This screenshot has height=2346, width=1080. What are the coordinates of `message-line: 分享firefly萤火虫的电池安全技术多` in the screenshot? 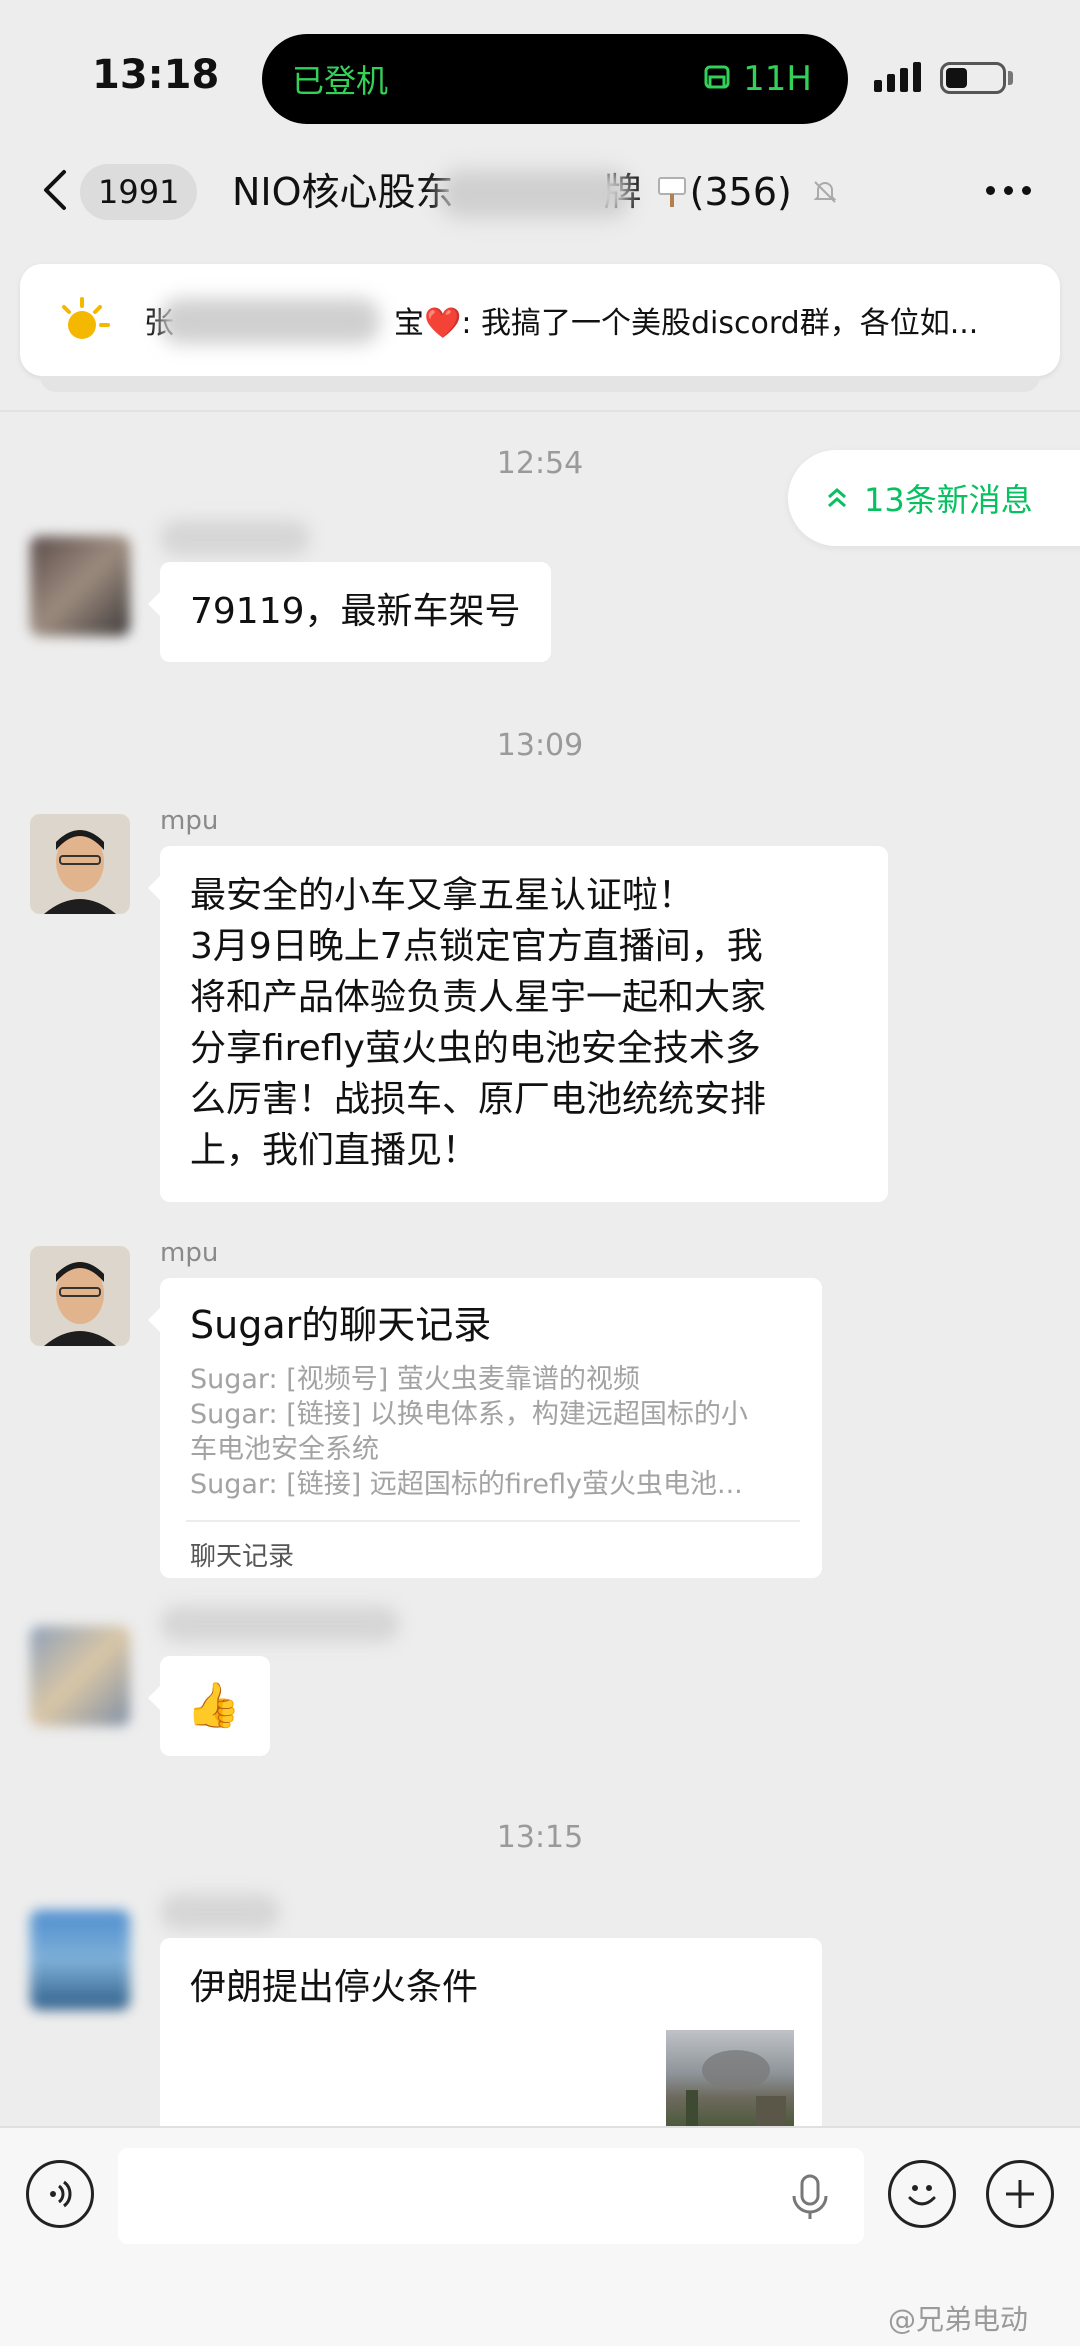 It's located at (475, 1048).